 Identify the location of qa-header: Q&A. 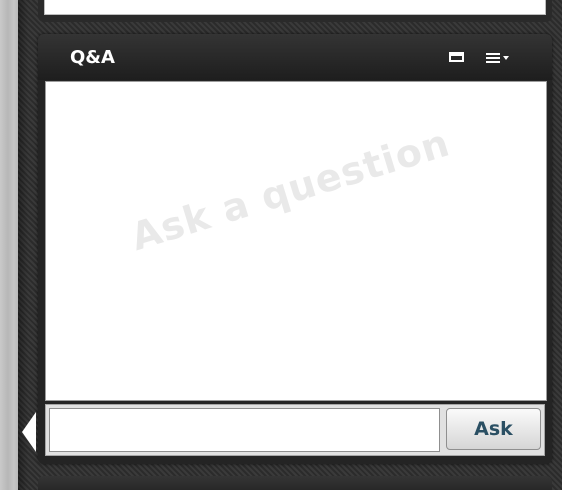
(295, 57).